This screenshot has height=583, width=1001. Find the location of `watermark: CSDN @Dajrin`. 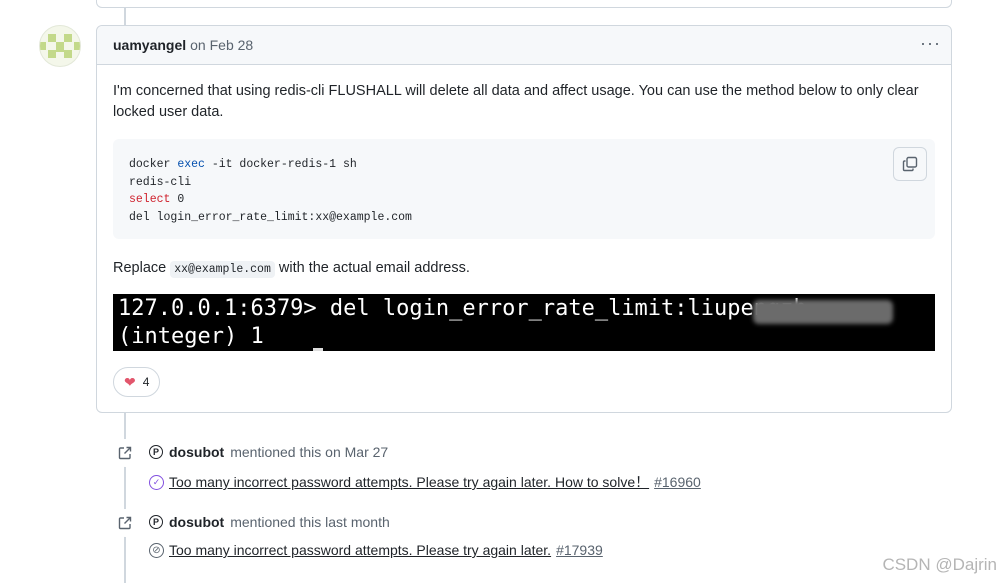

watermark: CSDN @Dajrin is located at coordinates (939, 564).